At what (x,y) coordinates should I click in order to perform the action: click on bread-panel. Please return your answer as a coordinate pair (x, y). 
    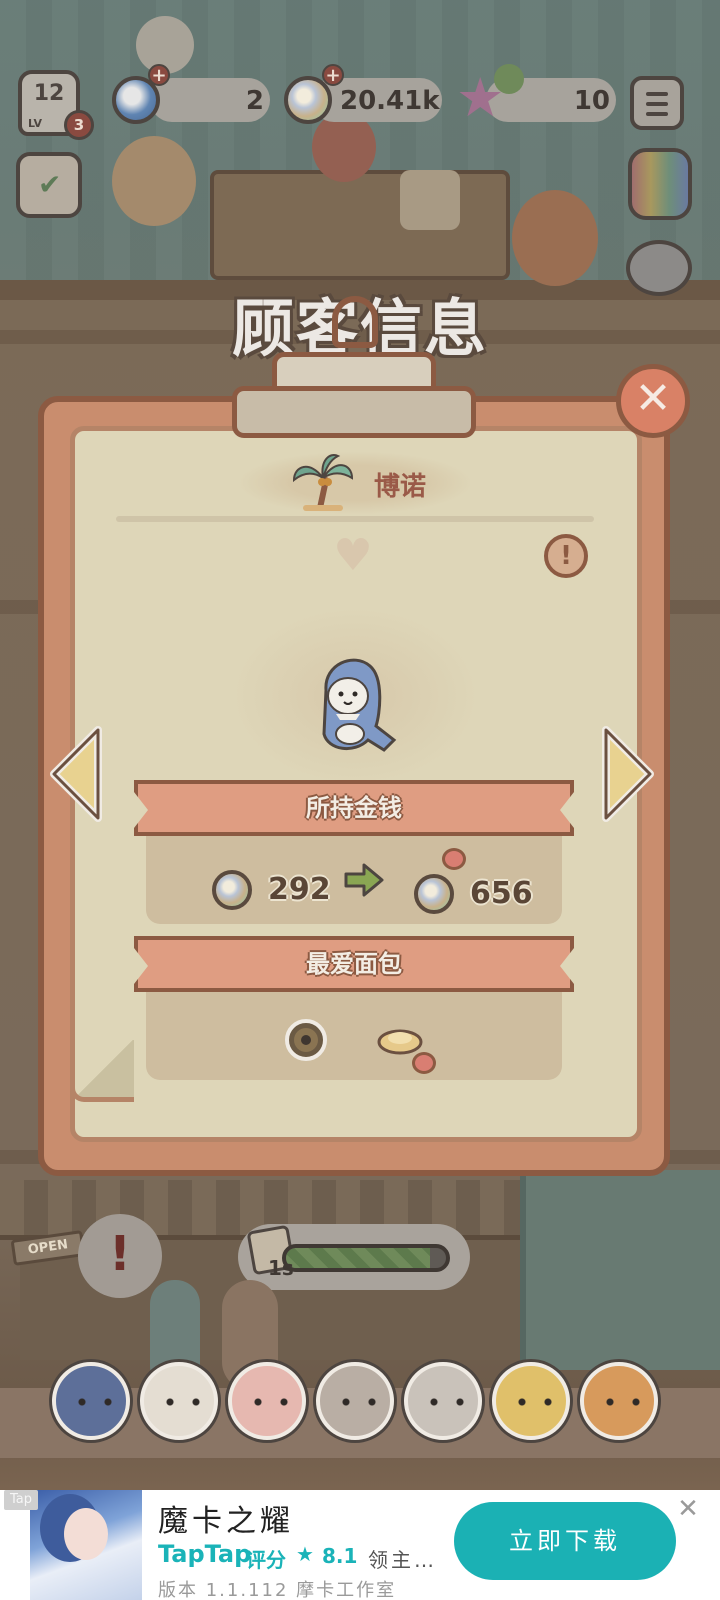
    Looking at the image, I should click on (354, 1033).